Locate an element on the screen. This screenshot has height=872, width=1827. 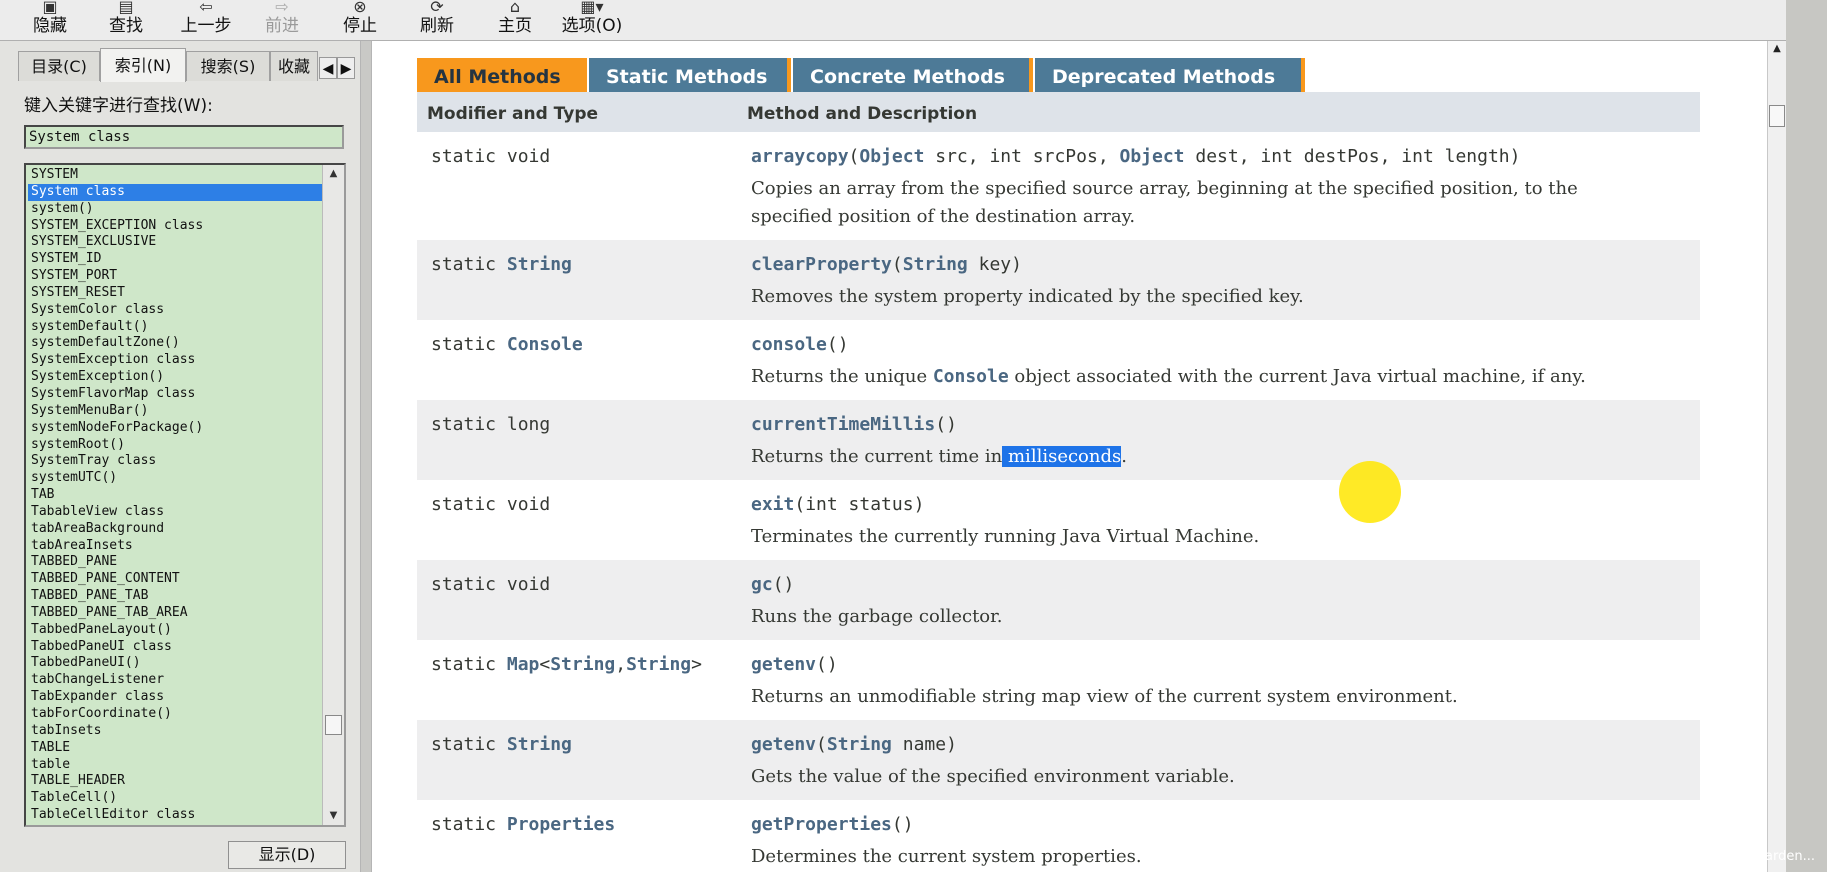
method-modifier: static Console is located at coordinates (507, 344).